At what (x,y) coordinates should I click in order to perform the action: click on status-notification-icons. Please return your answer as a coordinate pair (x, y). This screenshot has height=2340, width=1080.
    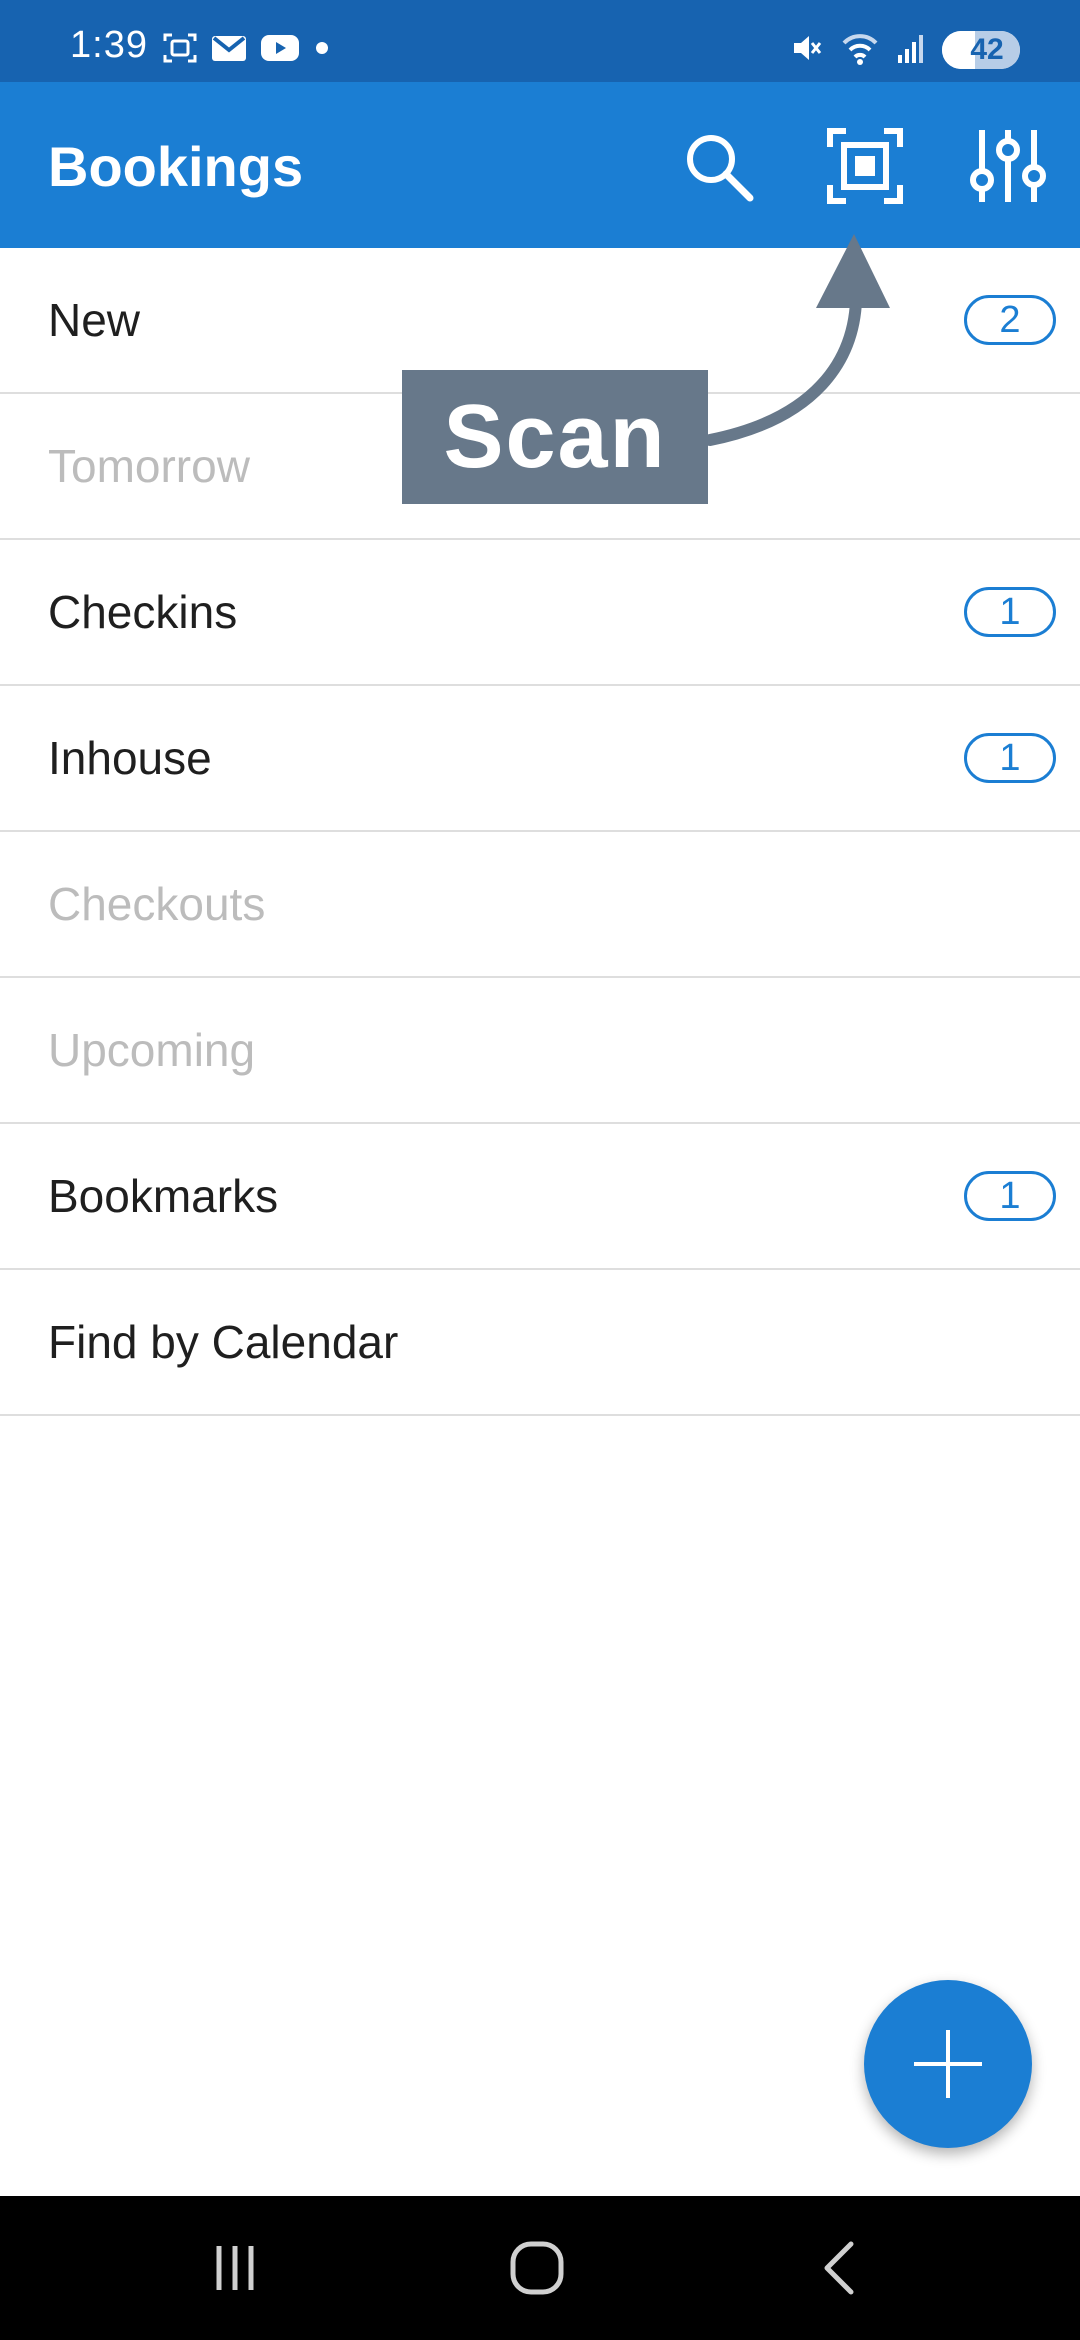
    Looking at the image, I should click on (247, 50).